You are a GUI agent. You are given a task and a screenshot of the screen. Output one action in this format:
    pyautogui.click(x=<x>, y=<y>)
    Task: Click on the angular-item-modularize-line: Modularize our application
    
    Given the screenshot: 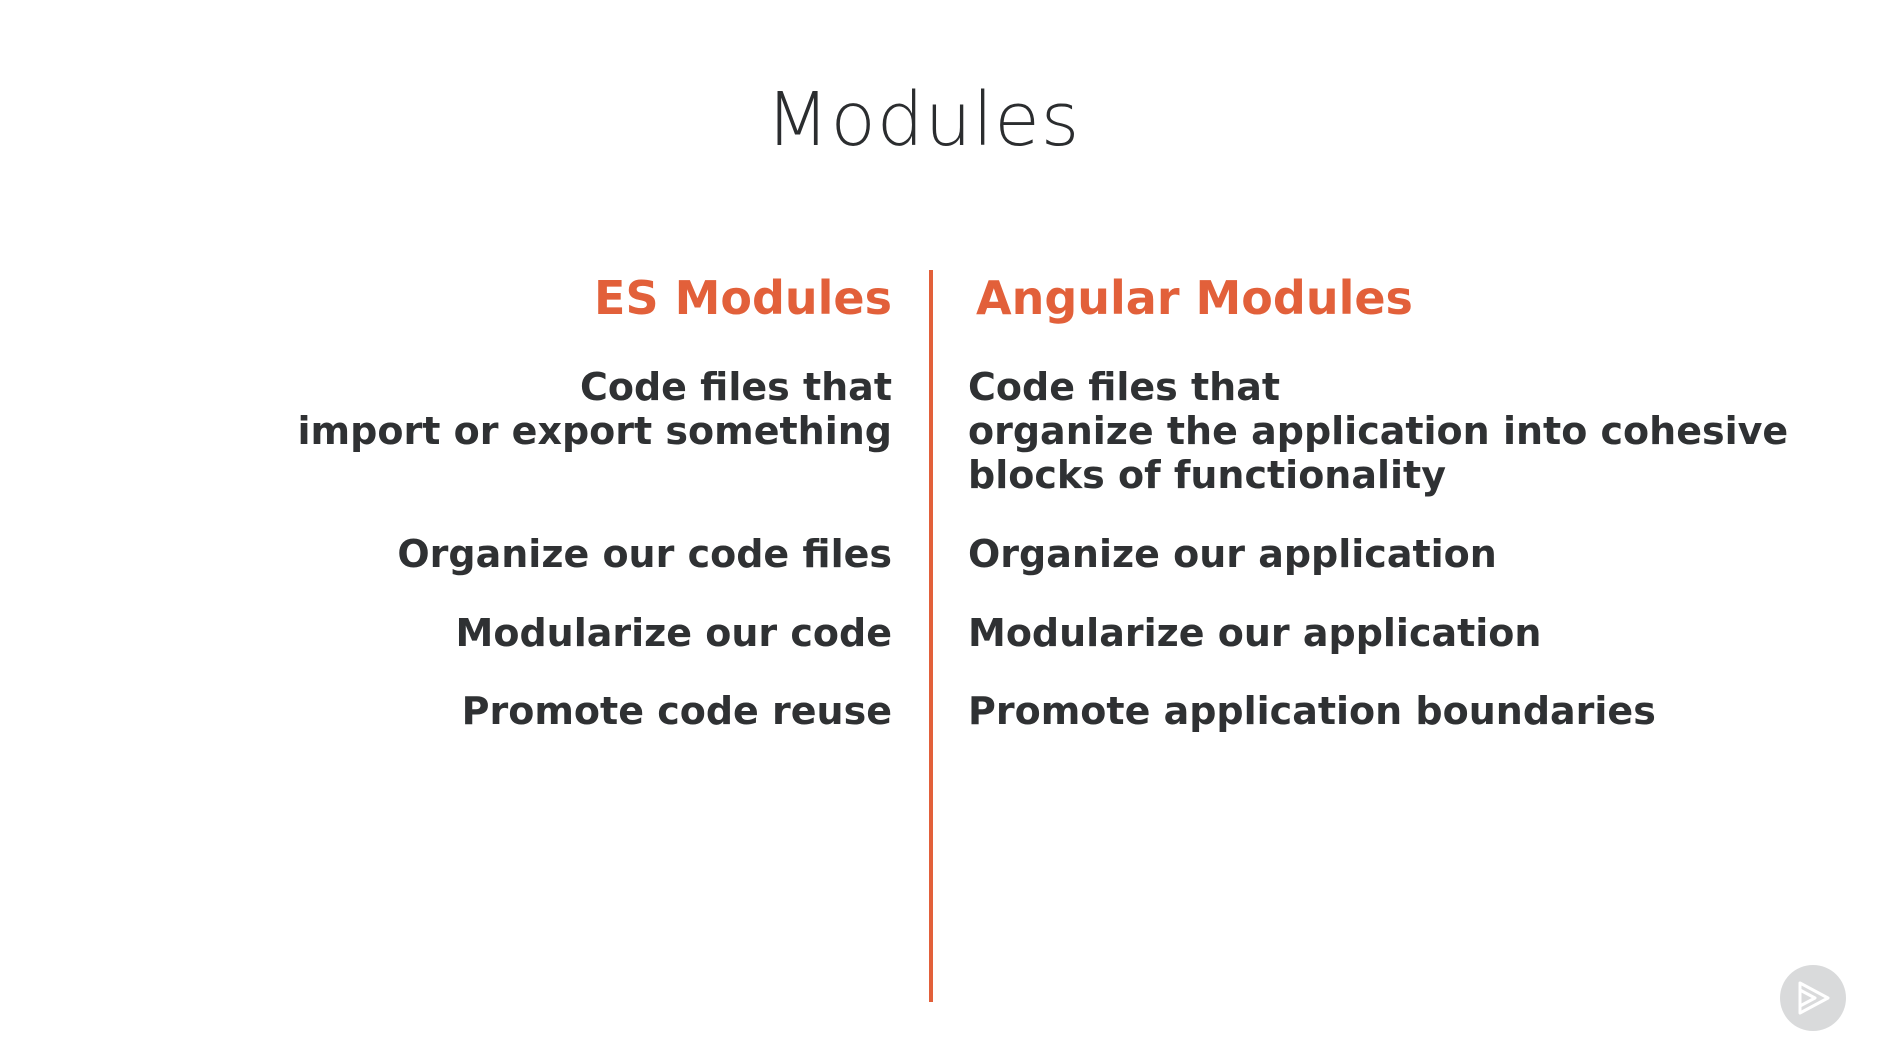 What is the action you would take?
    pyautogui.click(x=1255, y=633)
    